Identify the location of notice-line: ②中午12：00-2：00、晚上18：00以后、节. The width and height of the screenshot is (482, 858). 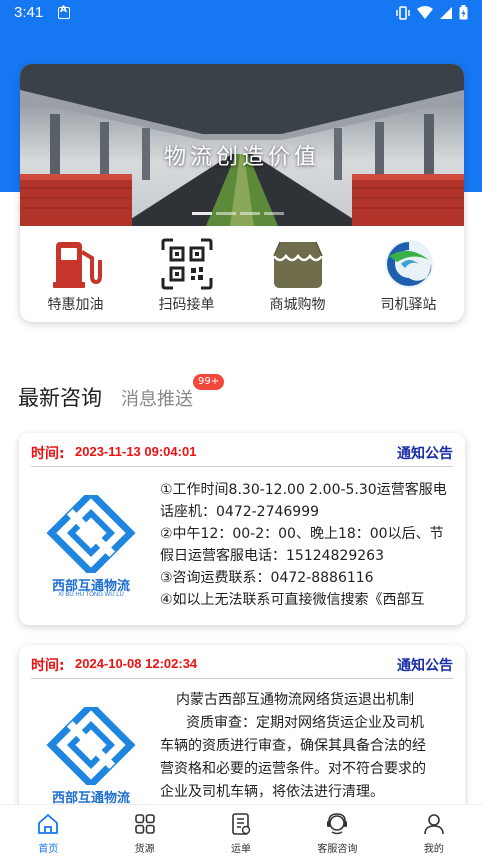
(302, 534).